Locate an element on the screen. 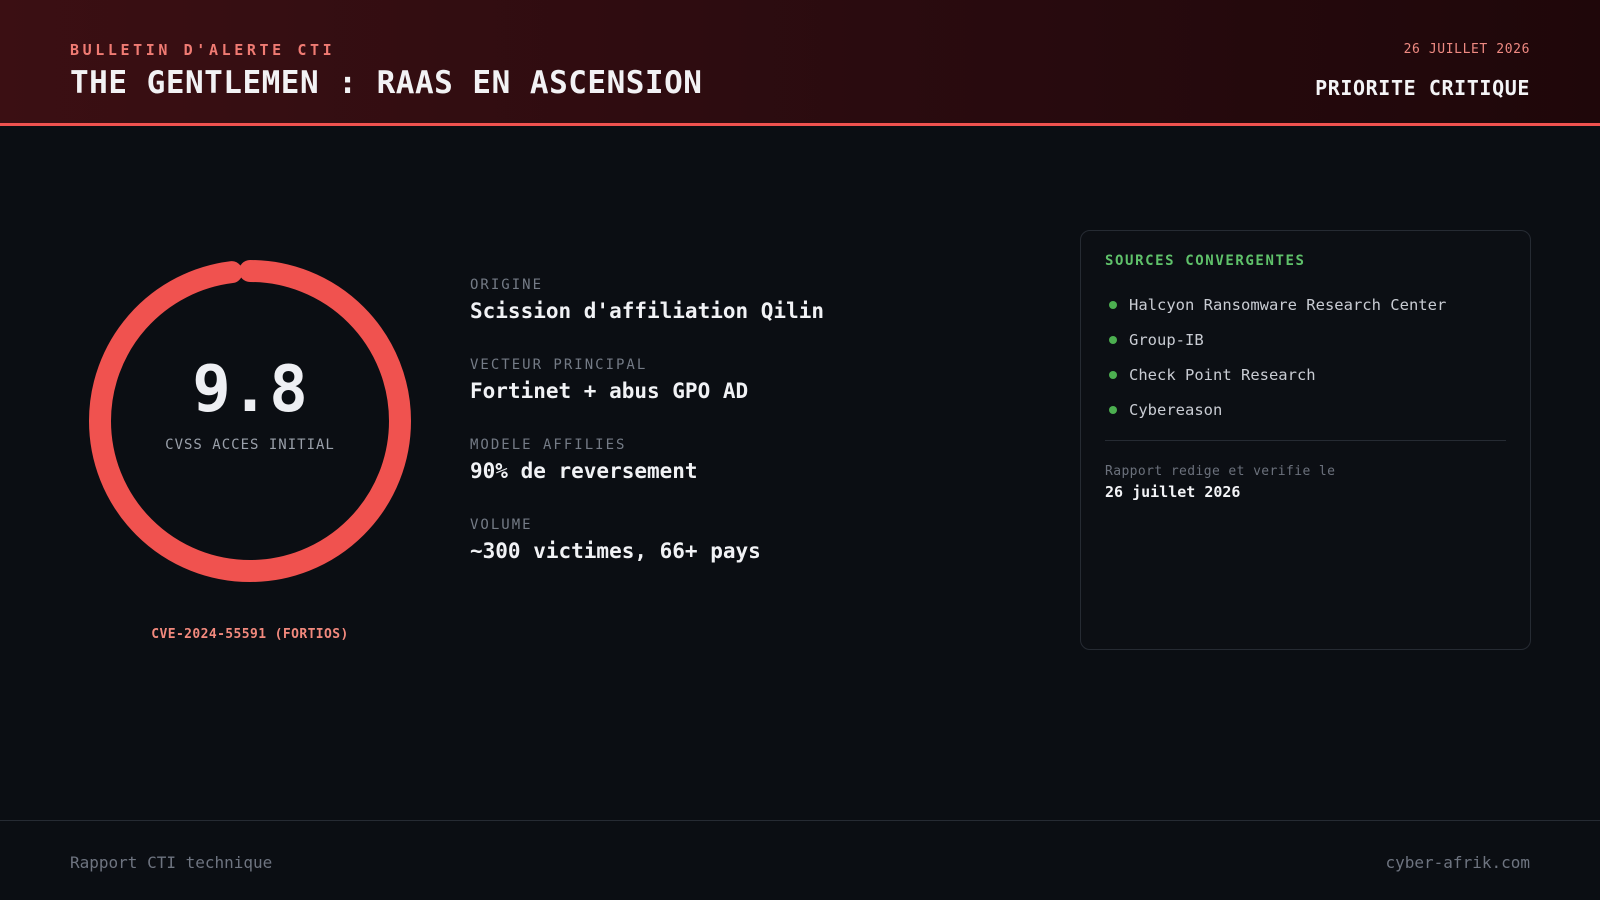 Image resolution: width=1600 pixels, height=900 pixels. fact-volume: VOLUME ~300 victimes, 66+ pays is located at coordinates (615, 540).